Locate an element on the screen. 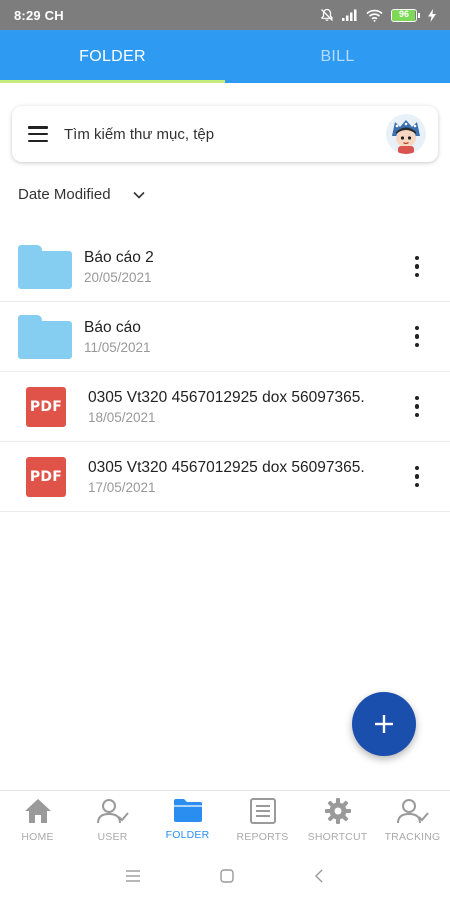 The image size is (450, 900). tab-folder: FOLDER is located at coordinates (112, 56).